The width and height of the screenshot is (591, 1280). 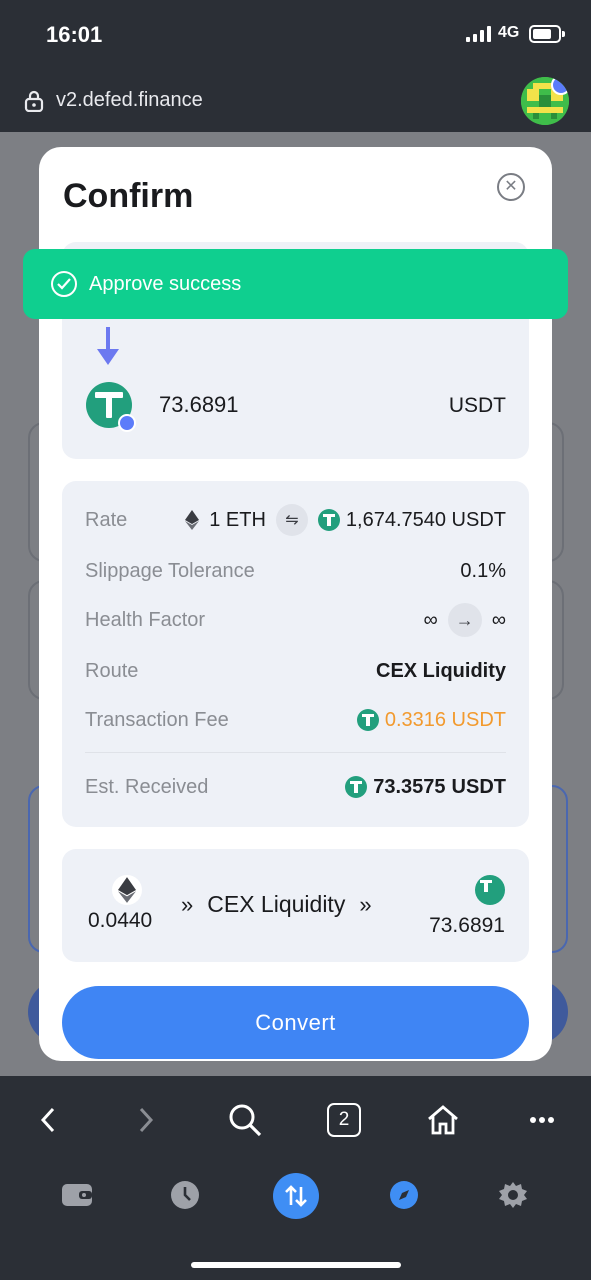 I want to click on tab-explore, so click(x=404, y=1195).